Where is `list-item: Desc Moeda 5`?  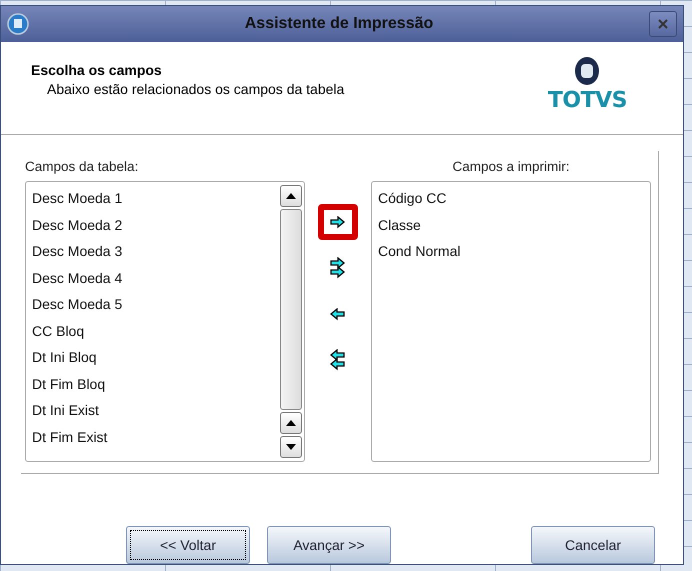
list-item: Desc Moeda 5 is located at coordinates (152, 304).